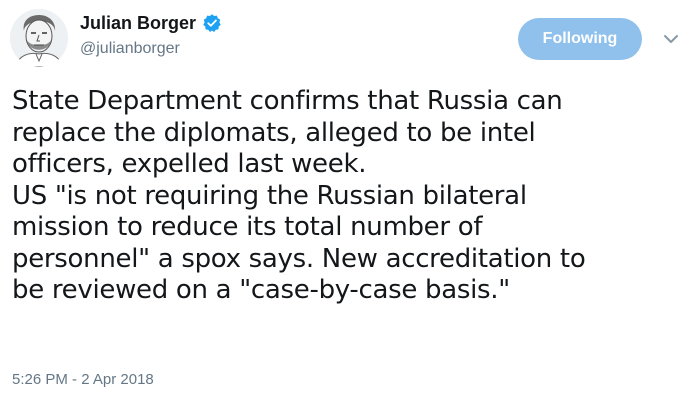 This screenshot has height=405, width=700. What do you see at coordinates (261, 290) in the screenshot?
I see `tweet-text-line: be reviewed on a "case-by-case basis."` at bounding box center [261, 290].